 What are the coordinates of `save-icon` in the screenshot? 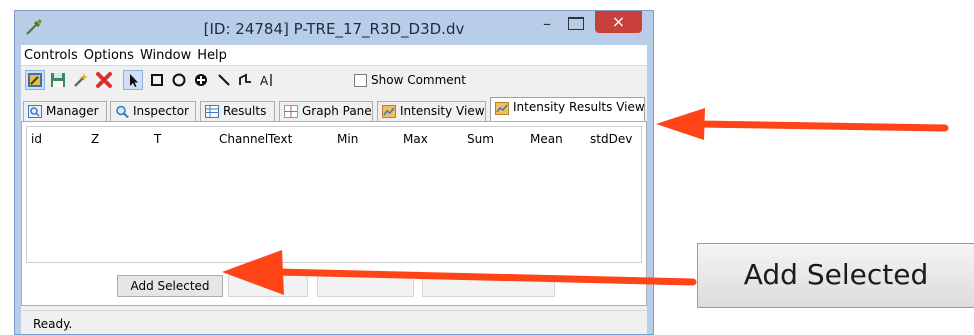 It's located at (58, 80).